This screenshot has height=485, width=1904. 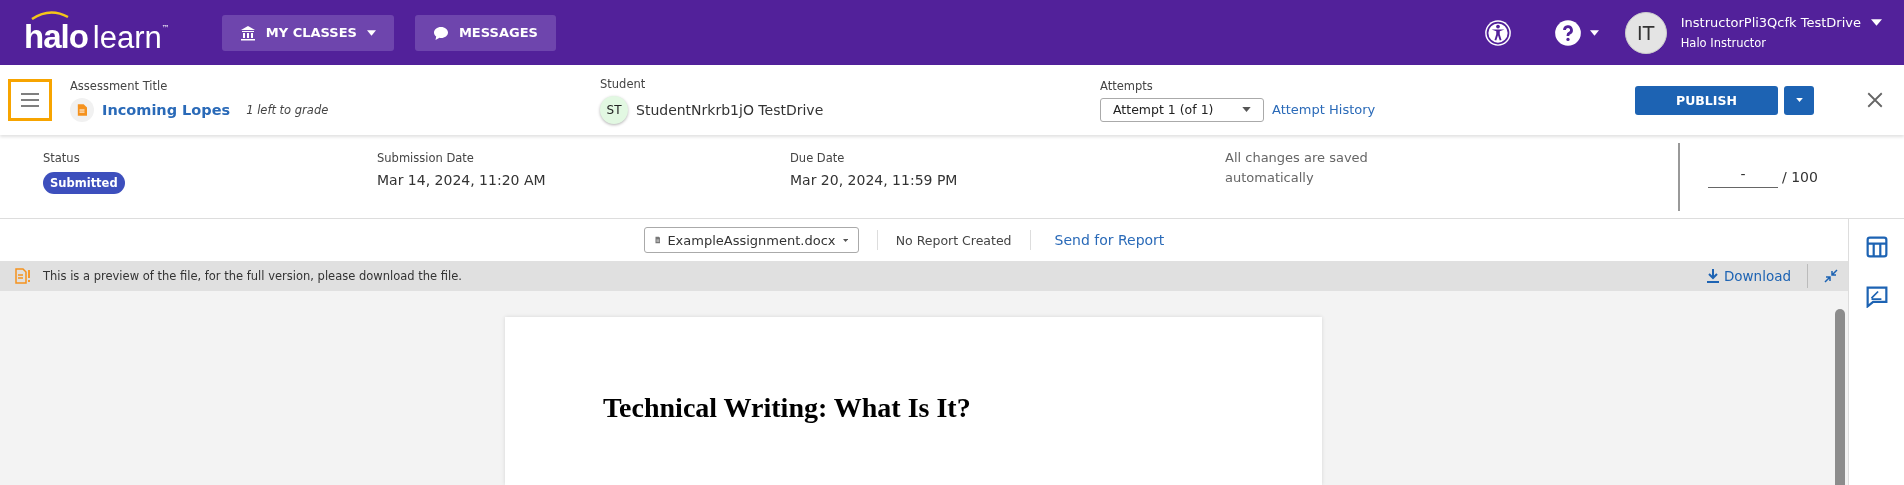 What do you see at coordinates (953, 240) in the screenshot?
I see `report-status: No Report Created` at bounding box center [953, 240].